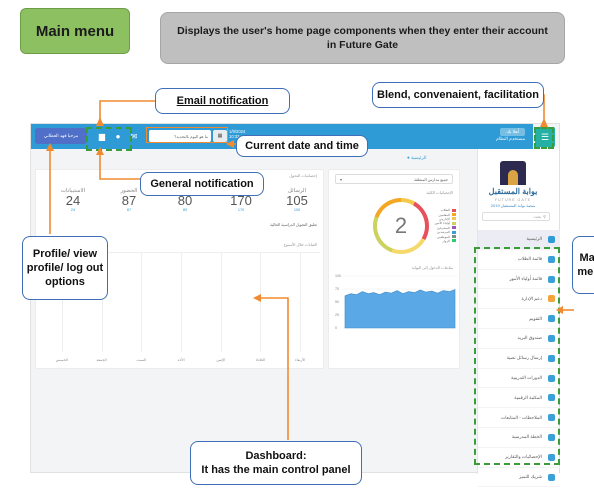  I want to click on legend-label: الموظفين, so click(443, 236).